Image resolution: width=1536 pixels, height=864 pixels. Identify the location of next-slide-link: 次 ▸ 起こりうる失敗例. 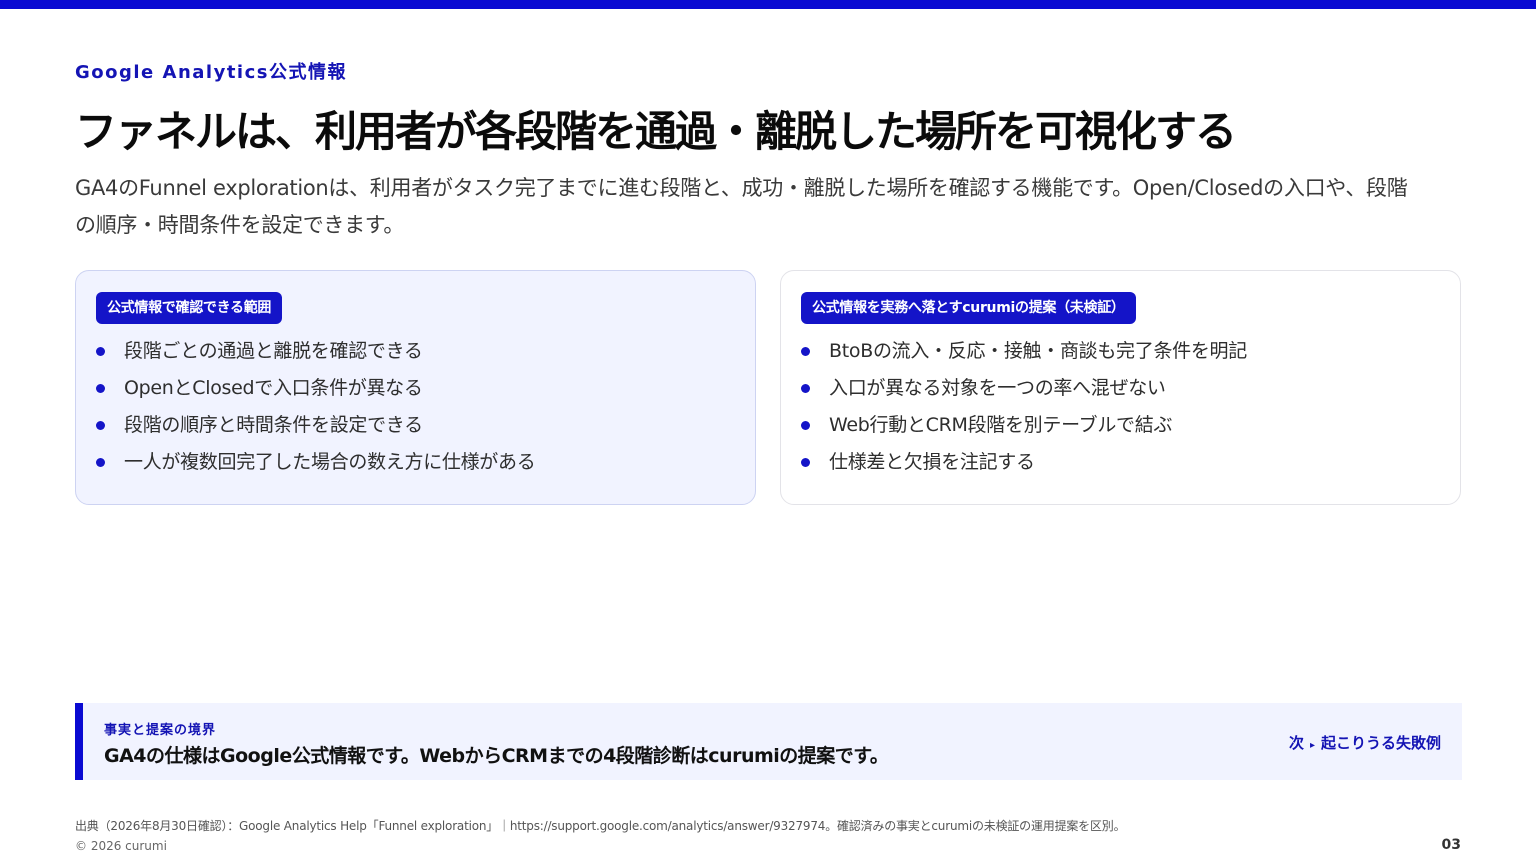
(1365, 742).